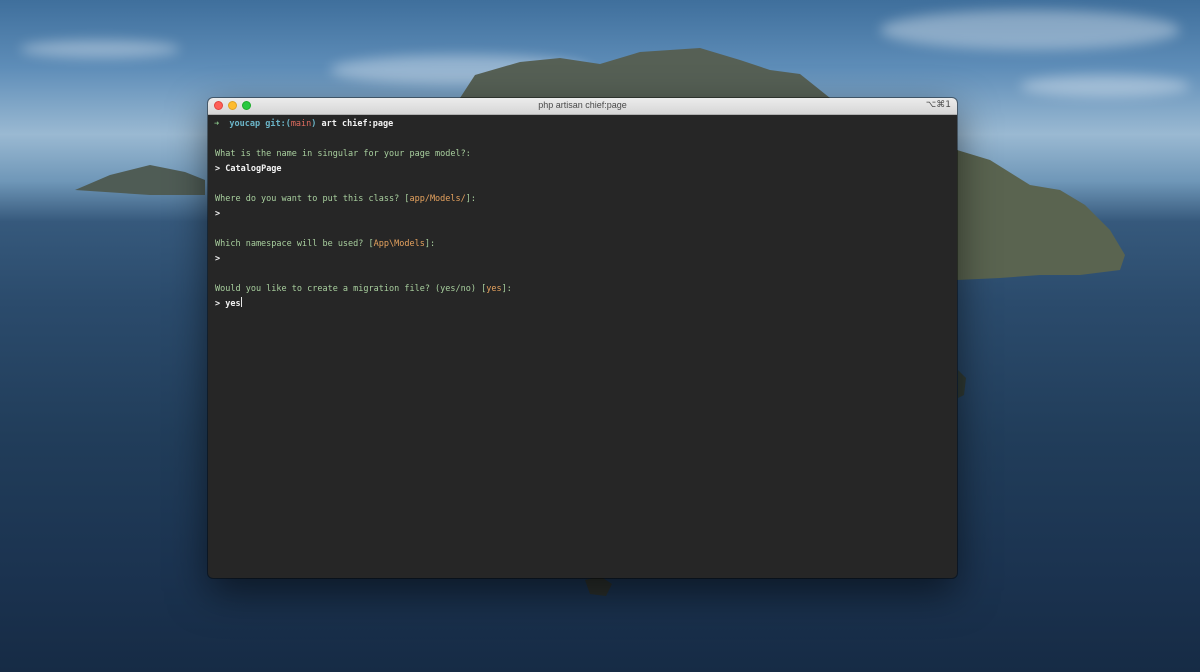 This screenshot has width=1200, height=672. Describe the element at coordinates (245, 124) in the screenshot. I see `current-directory: youcap` at that location.